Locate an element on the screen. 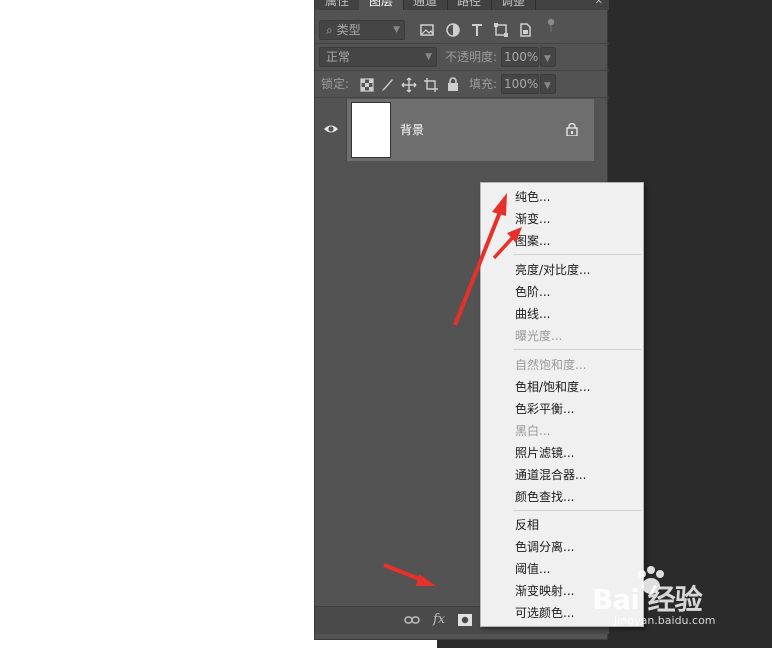  annotation-arrow-bottom is located at coordinates (409, 574).